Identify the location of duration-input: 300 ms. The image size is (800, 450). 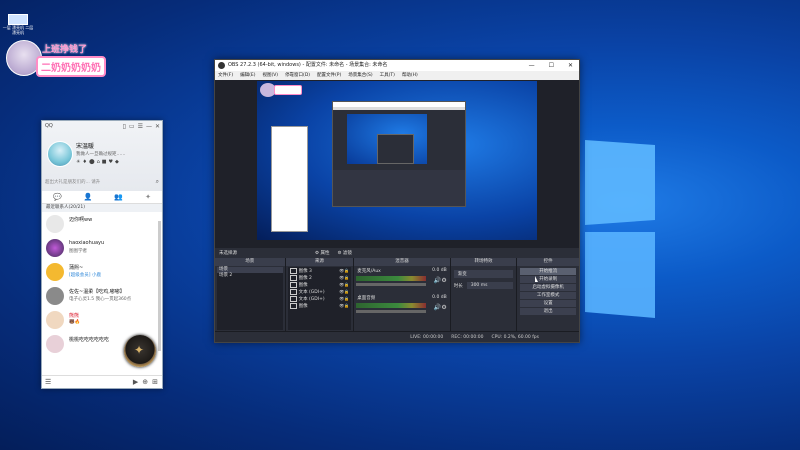
(490, 285).